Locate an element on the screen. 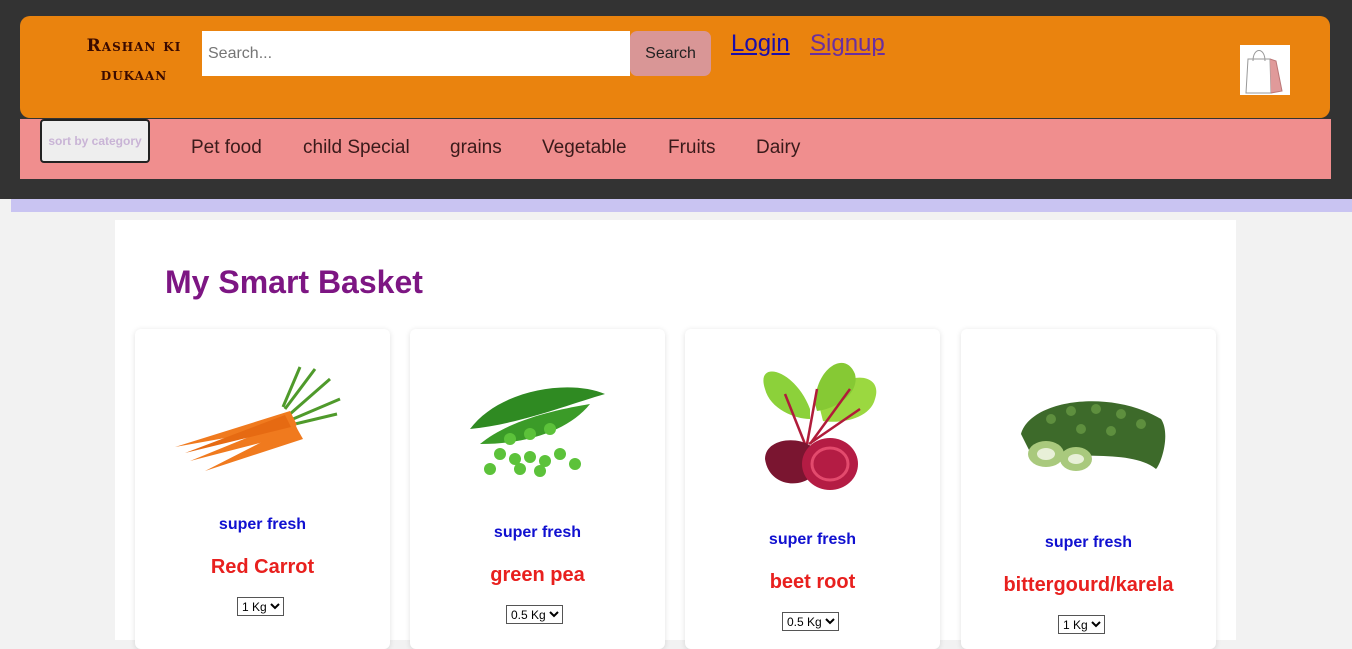 The height and width of the screenshot is (649, 1352). product-name: Red Carrot is located at coordinates (262, 567).